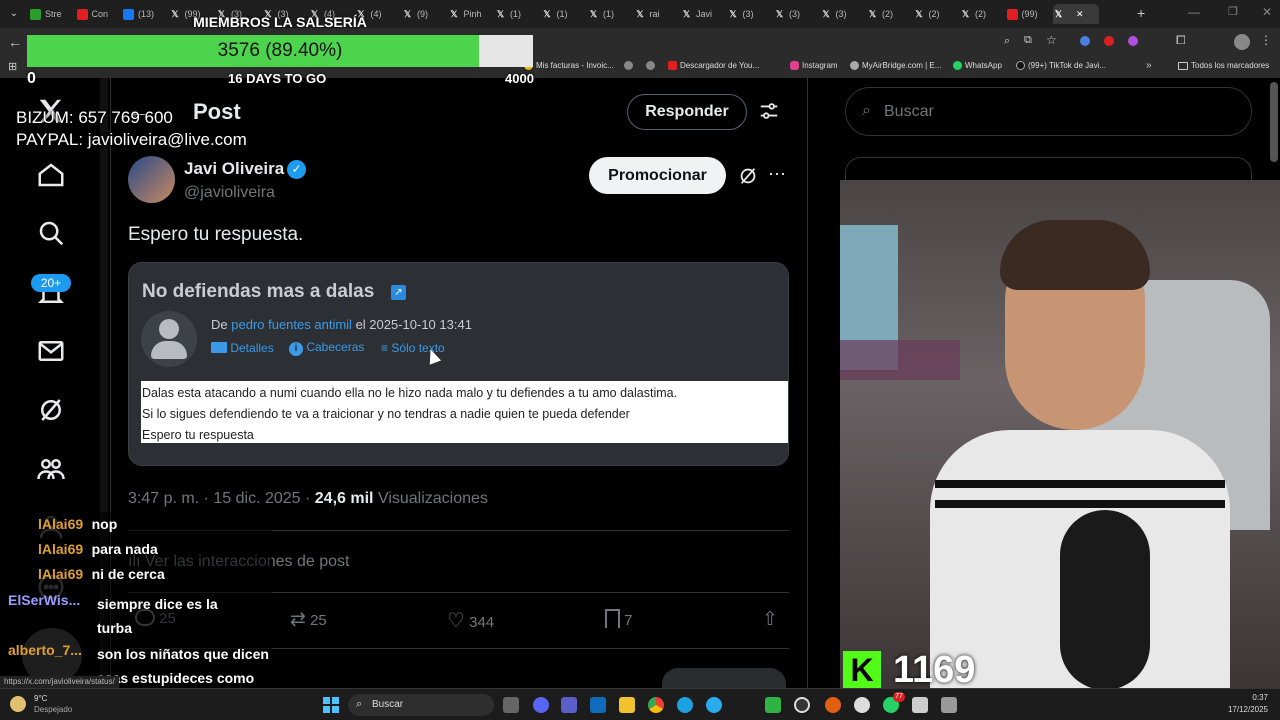  What do you see at coordinates (1141, 13) in the screenshot?
I see `new-tab-icon: +` at bounding box center [1141, 13].